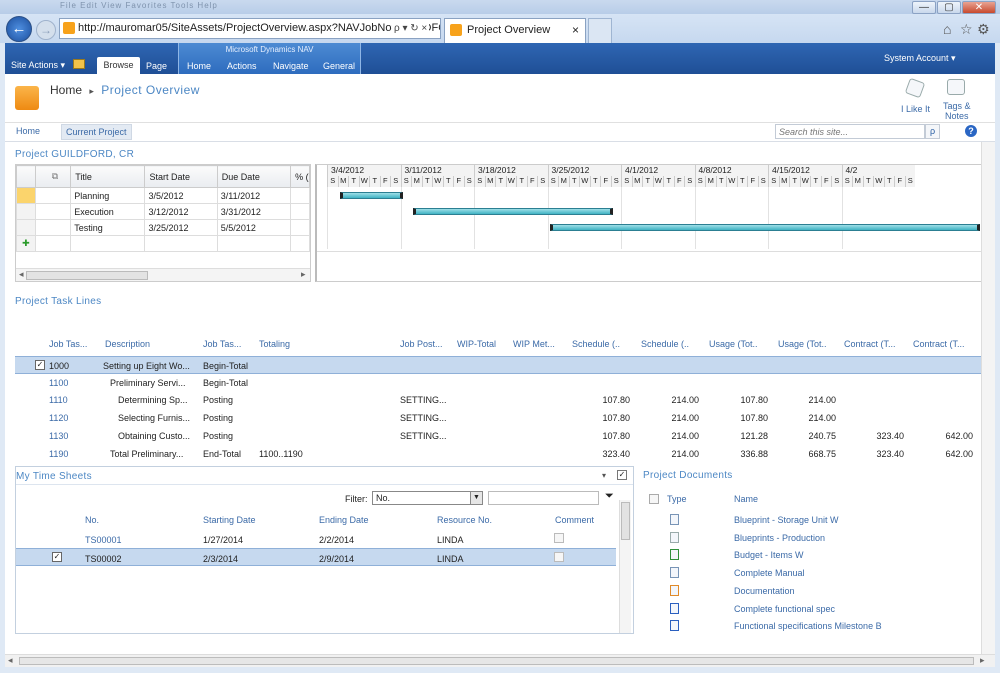  Describe the element at coordinates (26, 243) in the screenshot. I see `add-task-icon: ✚` at that location.